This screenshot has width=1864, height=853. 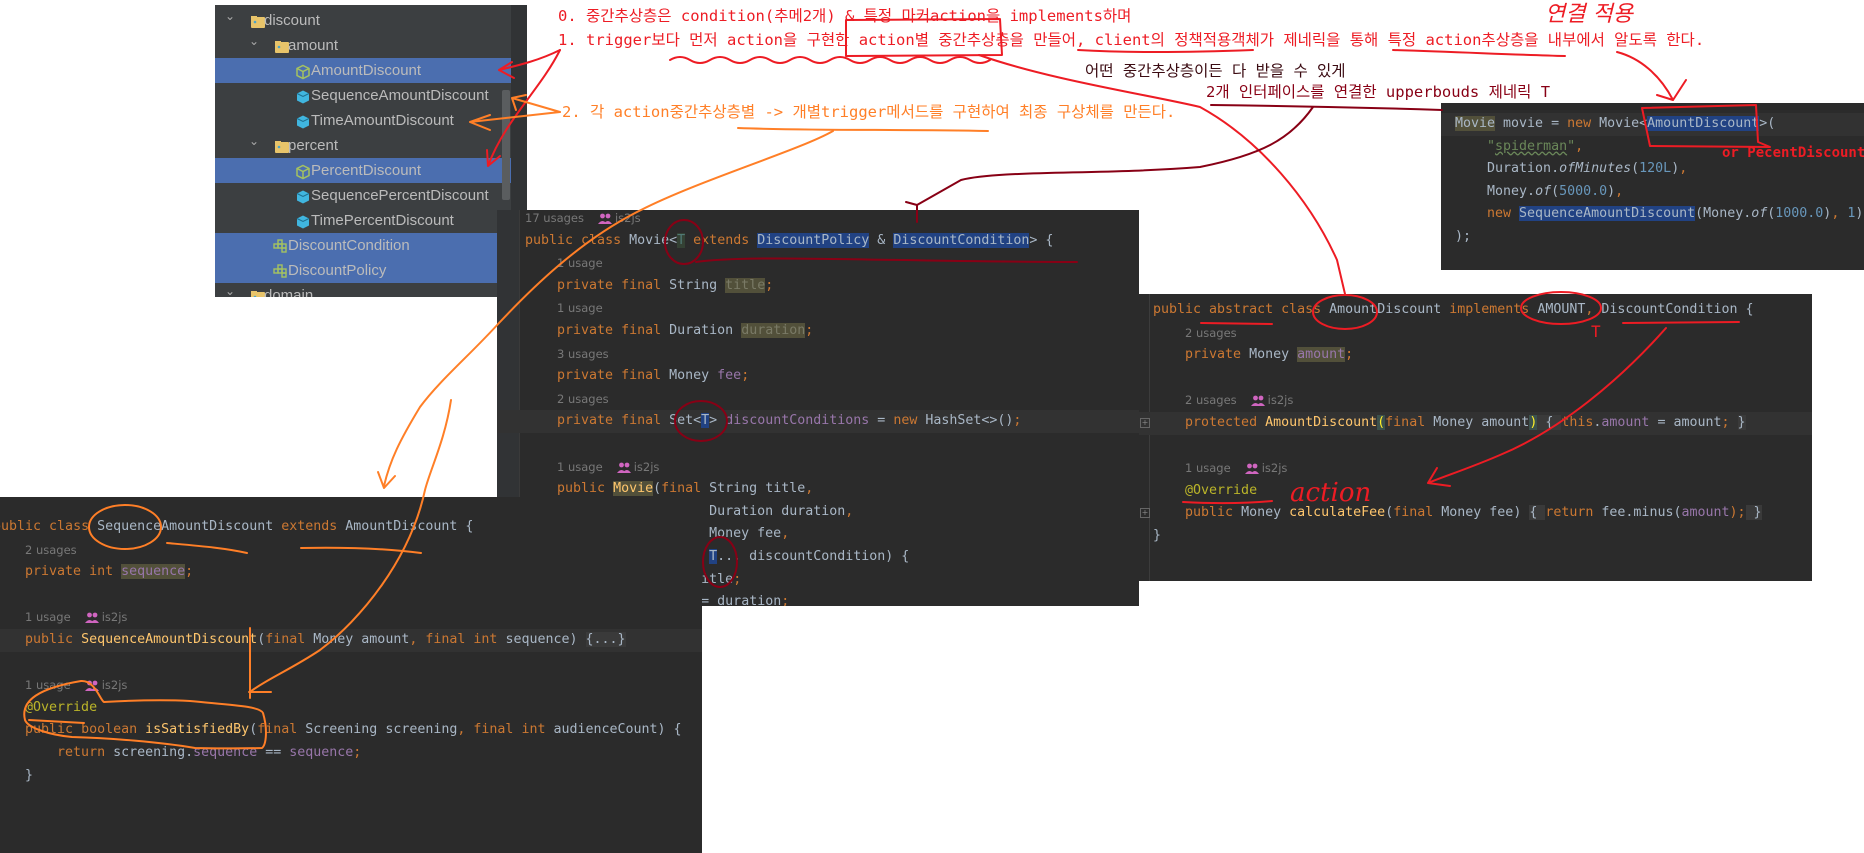 I want to click on tree-item-percentdiscount: PercentDiscount, so click(x=363, y=170).